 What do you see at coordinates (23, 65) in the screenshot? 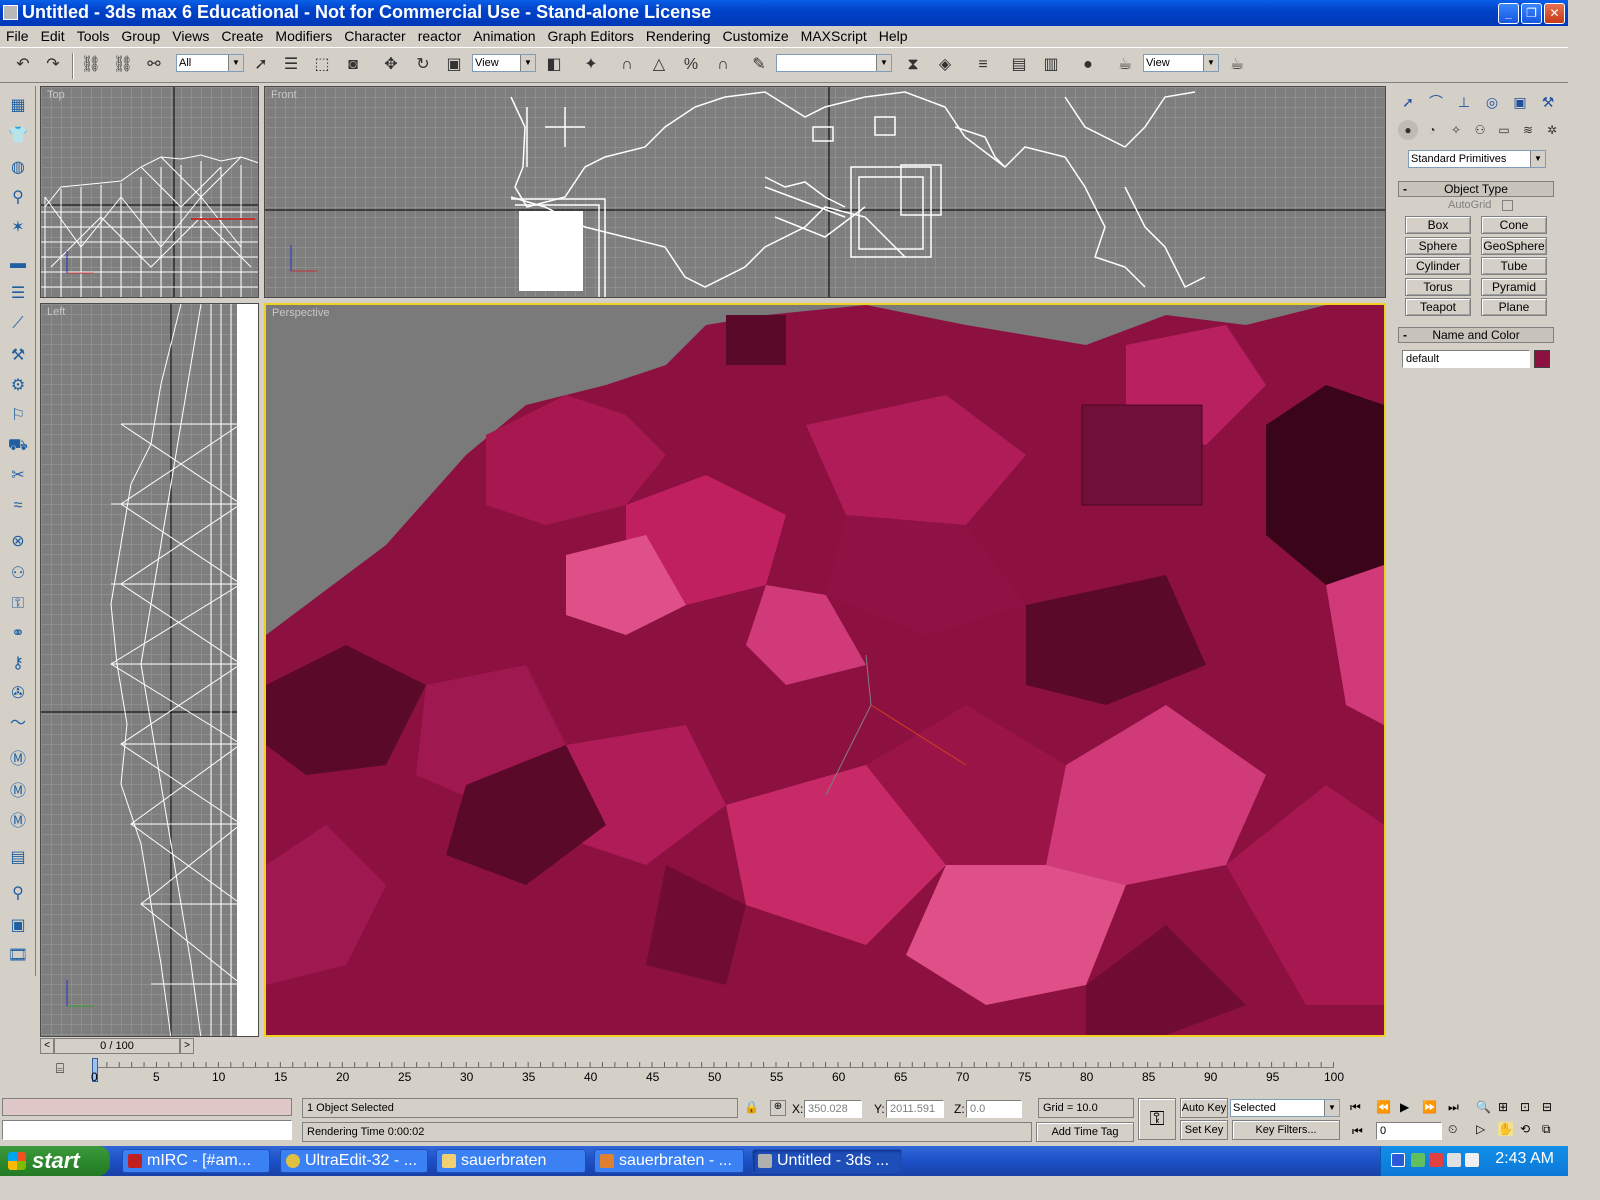
I see `undo-icon: ↶` at bounding box center [23, 65].